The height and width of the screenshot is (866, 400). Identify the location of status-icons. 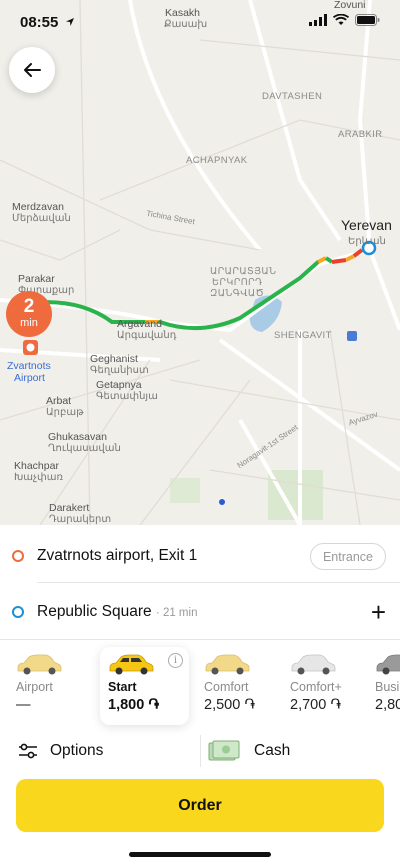
(344, 20).